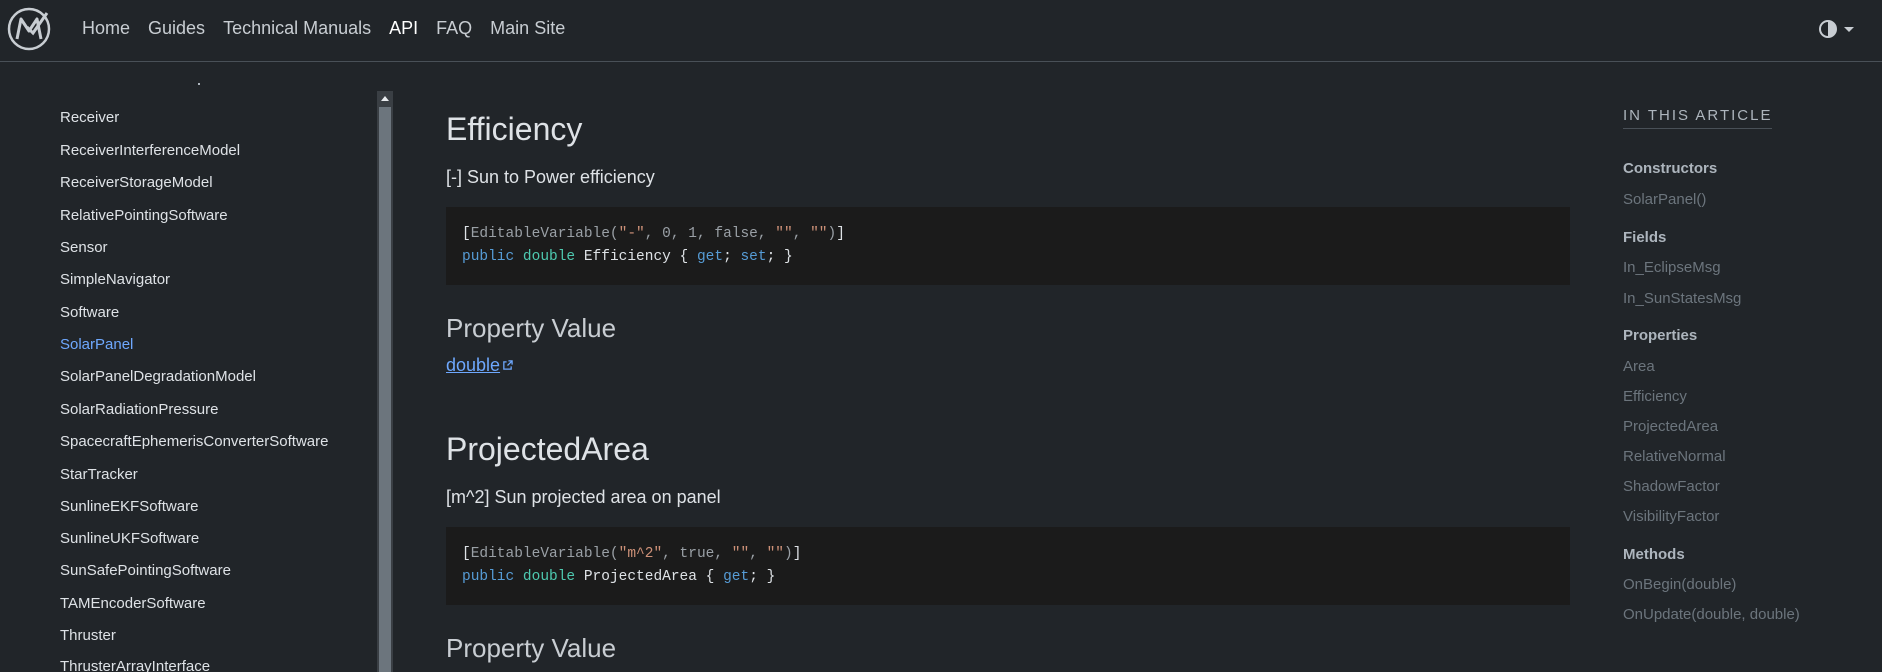  I want to click on affix-heading-fields: Fields, so click(1644, 237).